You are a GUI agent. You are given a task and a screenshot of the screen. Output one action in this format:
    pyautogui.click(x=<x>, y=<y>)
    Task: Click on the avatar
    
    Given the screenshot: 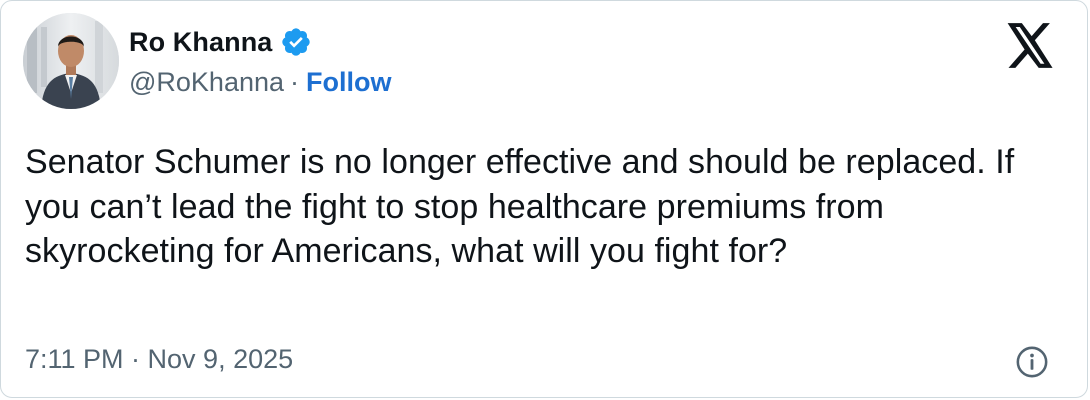 What is the action you would take?
    pyautogui.click(x=71, y=61)
    